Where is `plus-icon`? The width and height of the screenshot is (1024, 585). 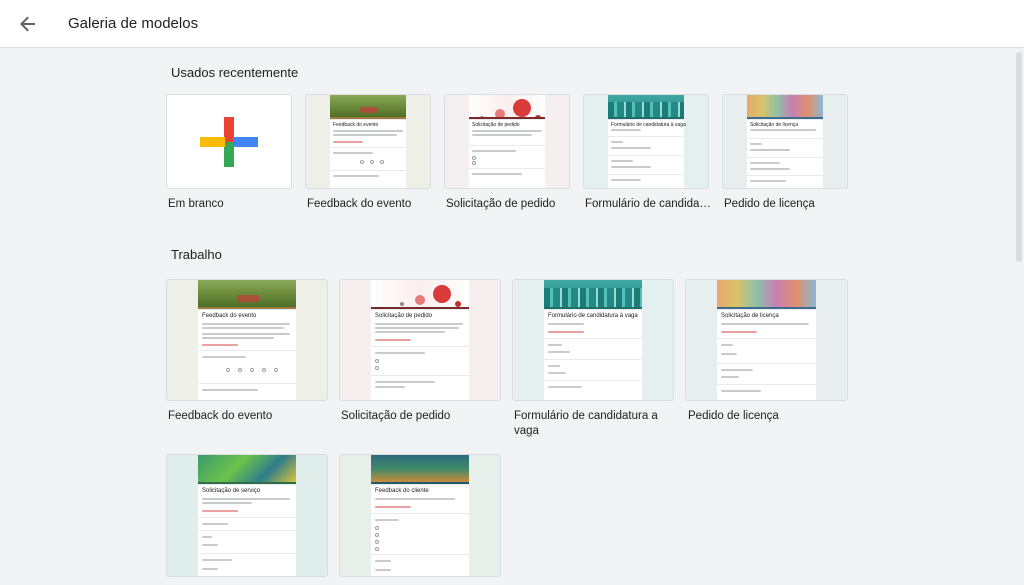
plus-icon is located at coordinates (229, 141).